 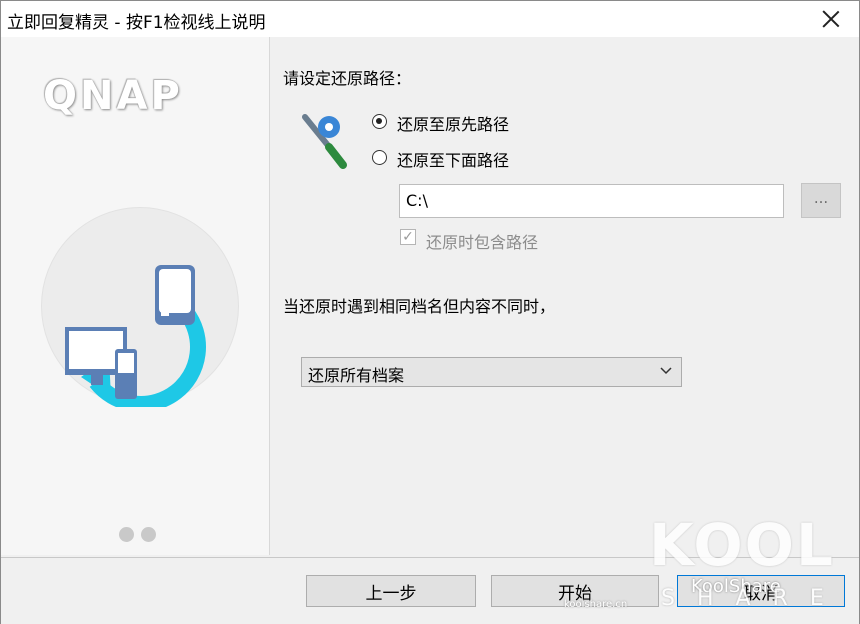 What do you see at coordinates (324, 141) in the screenshot?
I see `tools-gear-icon` at bounding box center [324, 141].